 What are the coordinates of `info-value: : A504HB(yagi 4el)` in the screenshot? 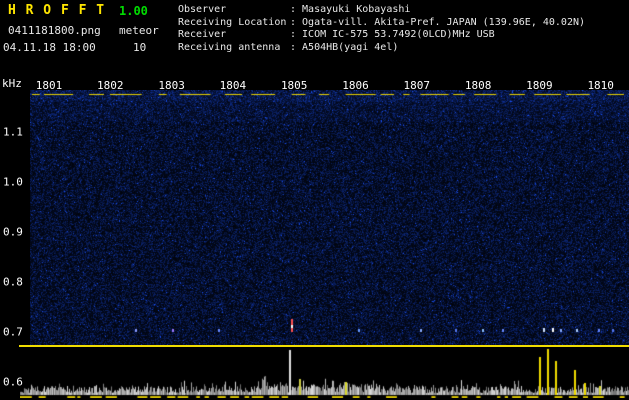 It's located at (344, 47).